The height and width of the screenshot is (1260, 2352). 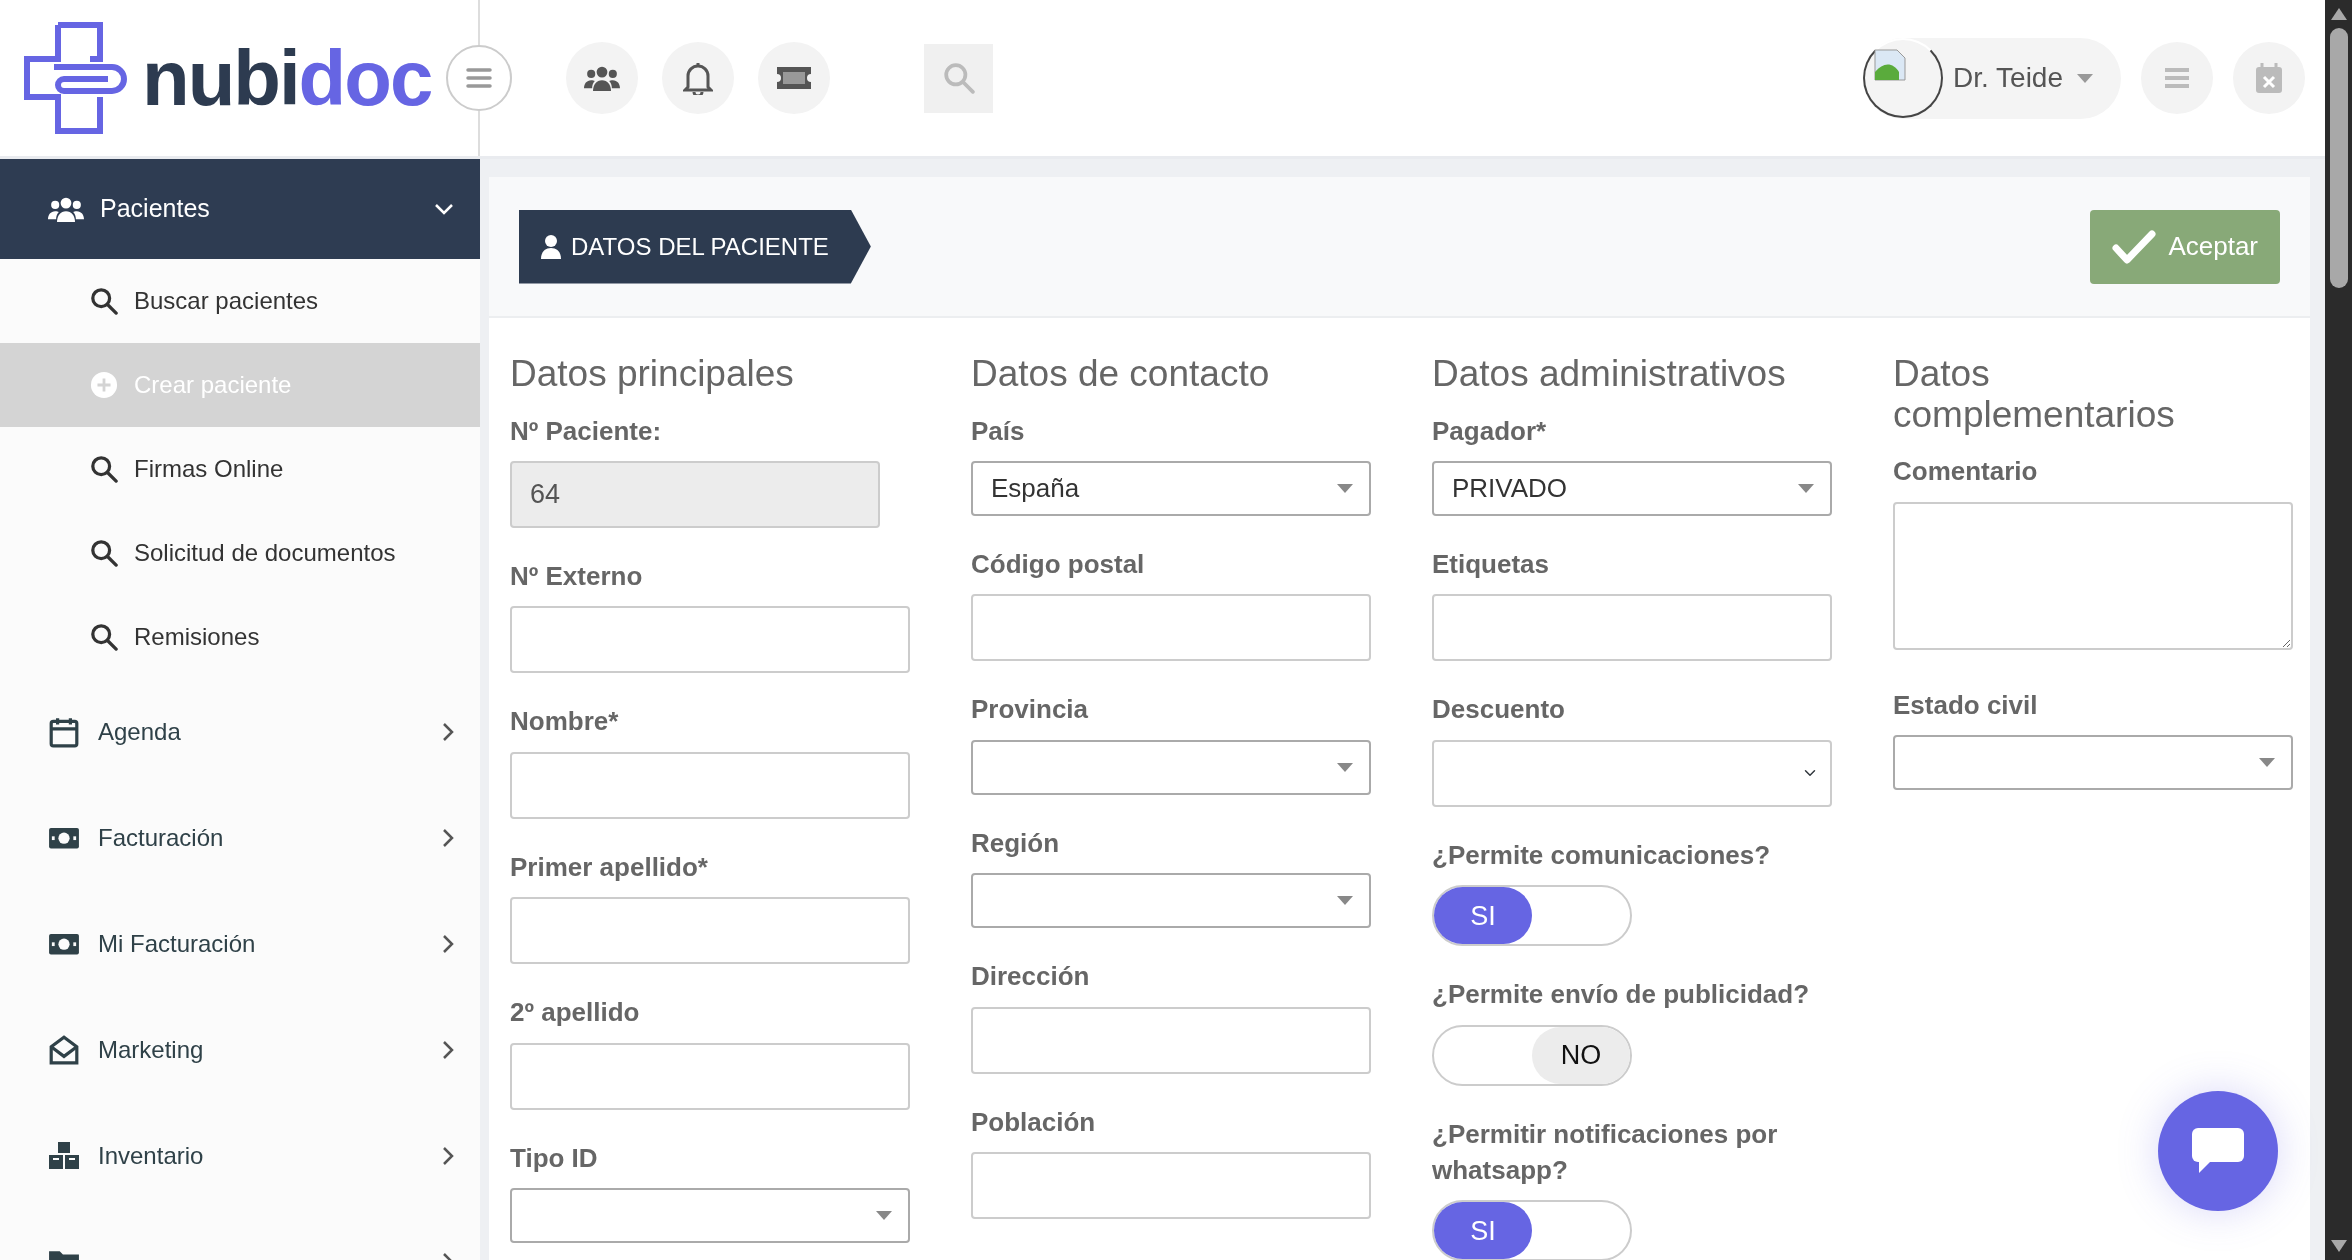 What do you see at coordinates (554, 1158) in the screenshot?
I see `field-label: Tipo ID` at bounding box center [554, 1158].